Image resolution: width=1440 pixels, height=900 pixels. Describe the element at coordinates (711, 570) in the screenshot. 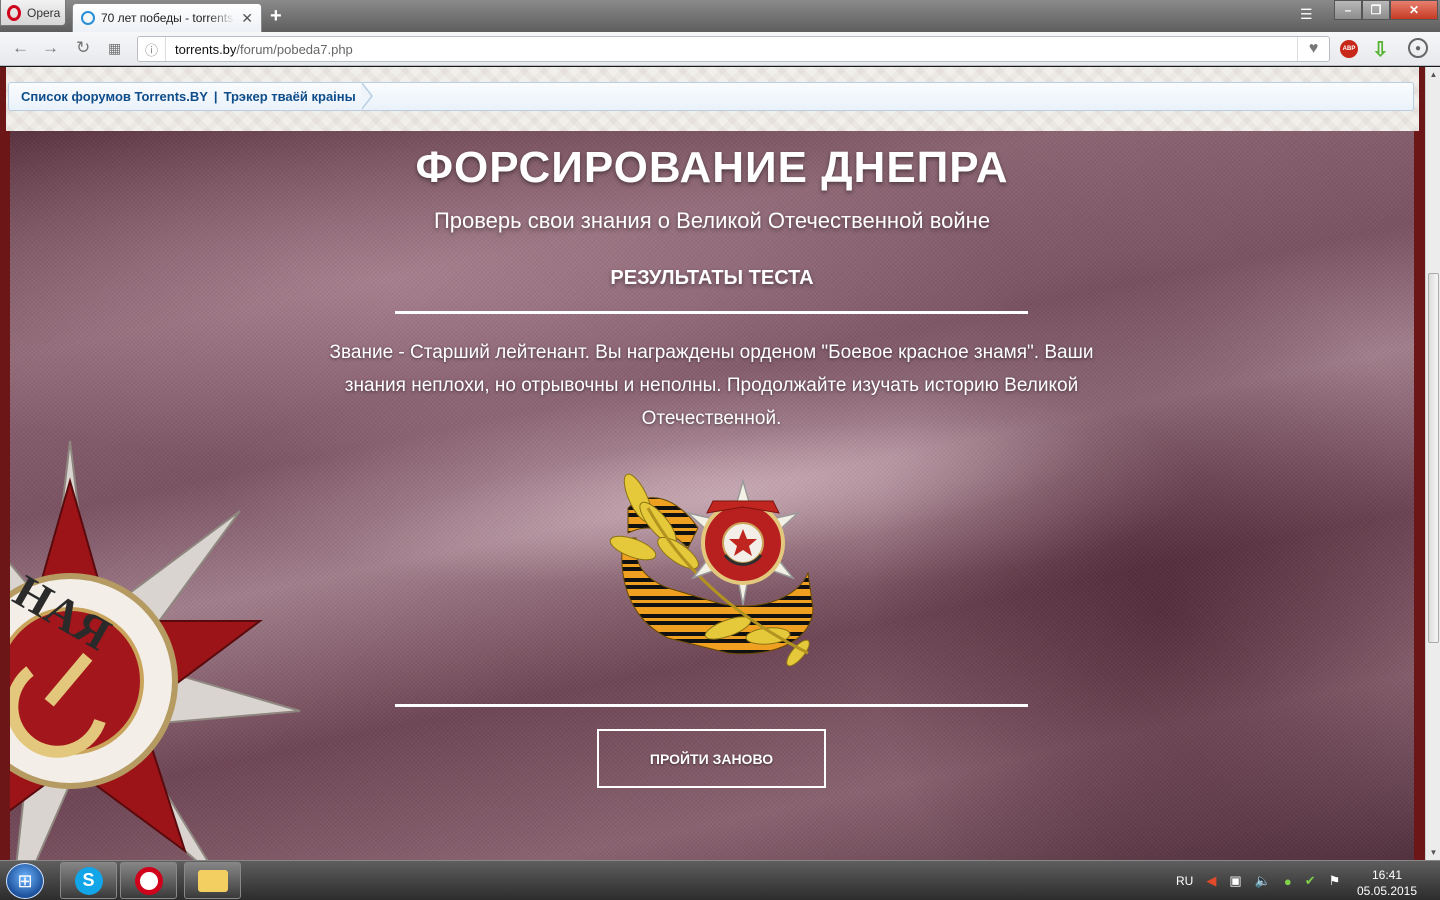

I see `order-of-the-red-banner-icon` at that location.